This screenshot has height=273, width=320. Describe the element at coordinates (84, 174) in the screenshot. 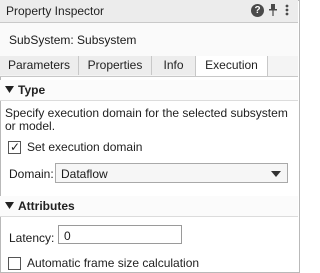

I see `domain-select-value: Dataflow` at that location.